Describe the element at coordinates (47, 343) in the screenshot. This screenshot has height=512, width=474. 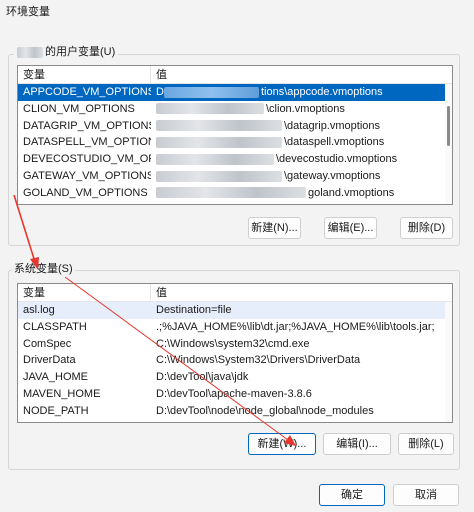
I see `row-variable: ComSpec` at that location.